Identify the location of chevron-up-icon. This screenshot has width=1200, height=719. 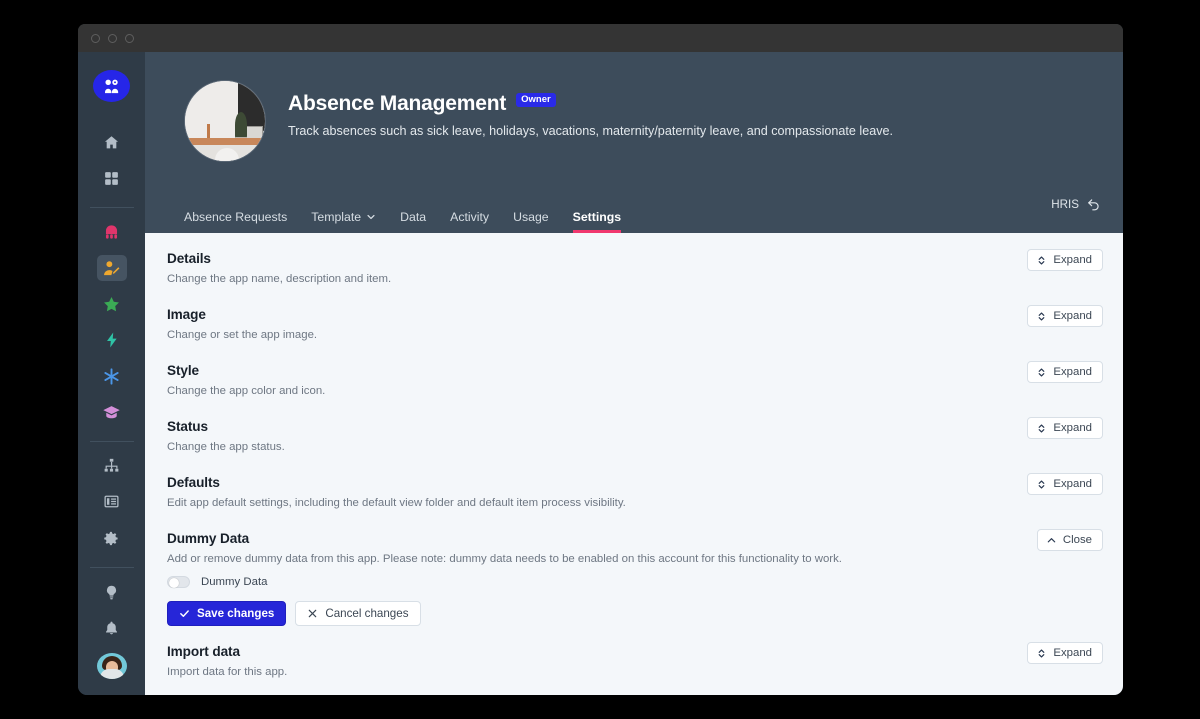
(1051, 540).